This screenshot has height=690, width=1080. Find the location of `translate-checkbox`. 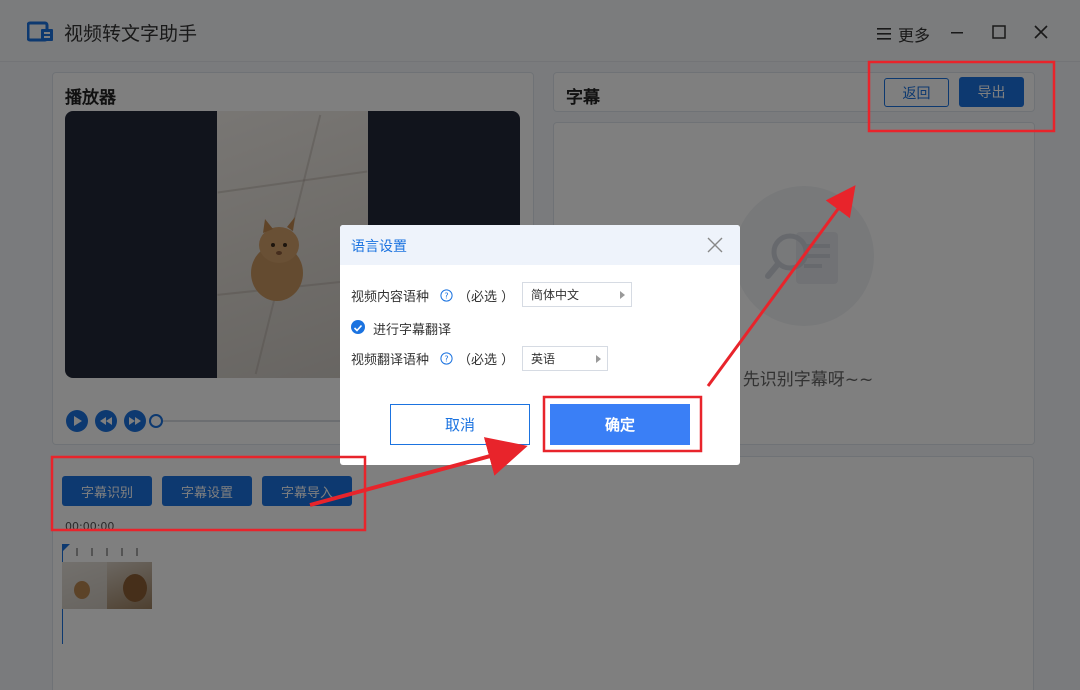

translate-checkbox is located at coordinates (358, 327).